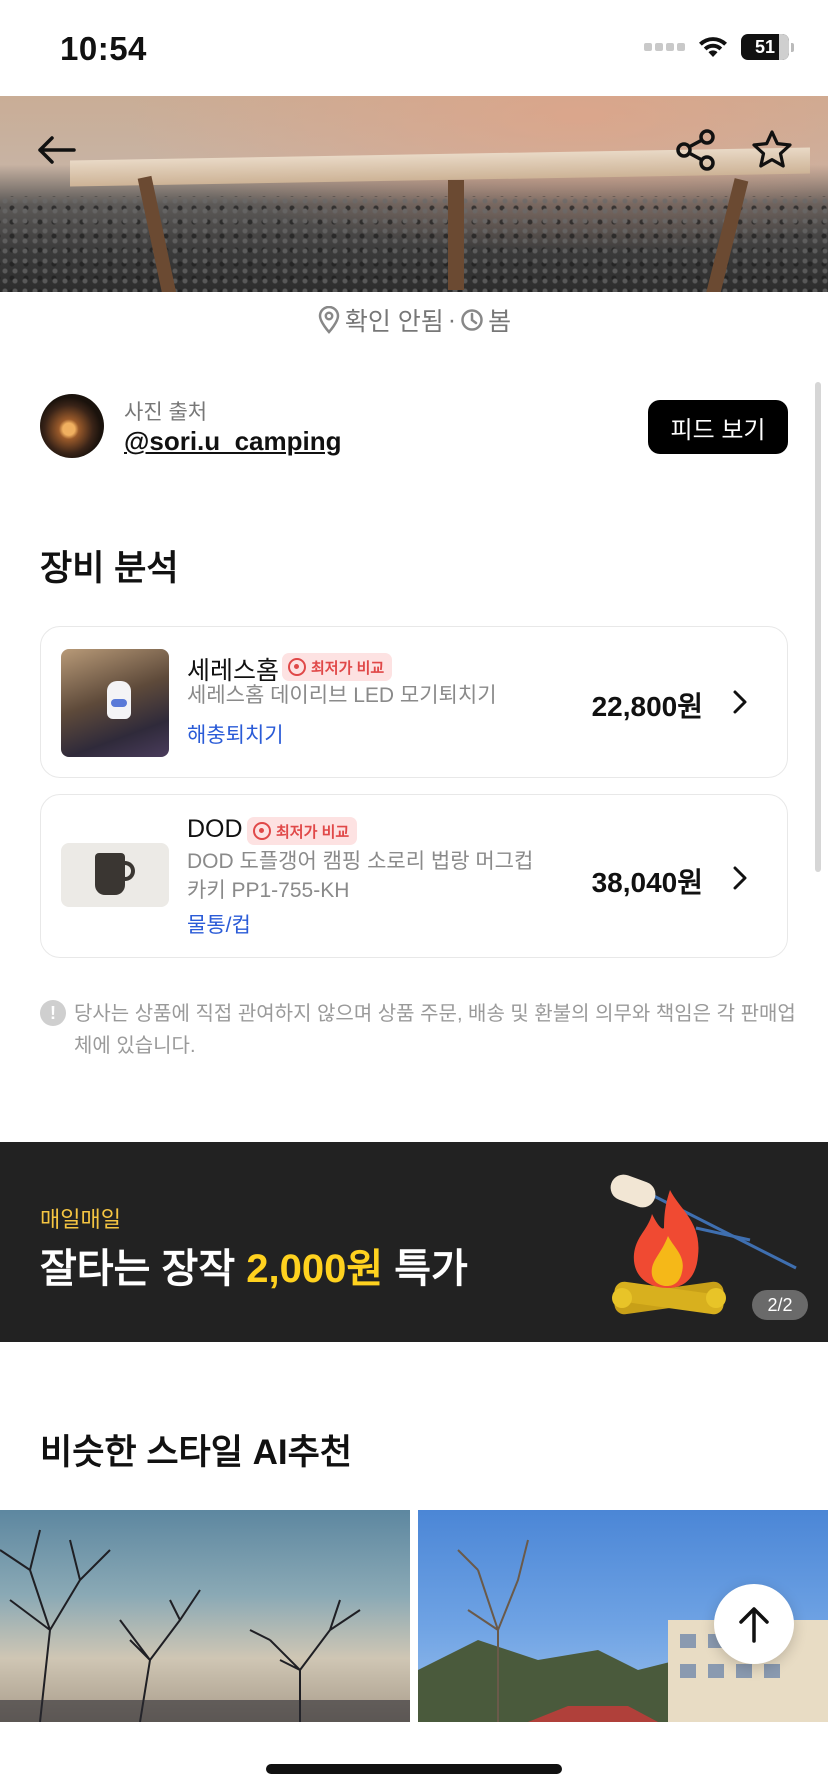 This screenshot has height=1792, width=828. I want to click on back-button, so click(56, 150).